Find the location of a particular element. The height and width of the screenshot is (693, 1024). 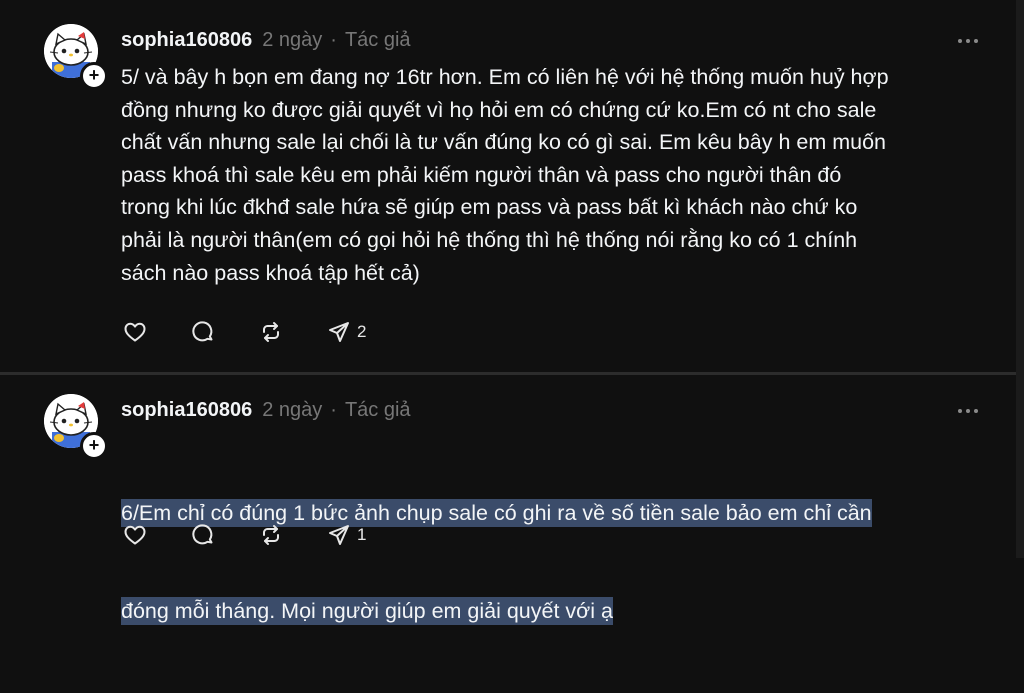

share-count: 1 is located at coordinates (362, 534).